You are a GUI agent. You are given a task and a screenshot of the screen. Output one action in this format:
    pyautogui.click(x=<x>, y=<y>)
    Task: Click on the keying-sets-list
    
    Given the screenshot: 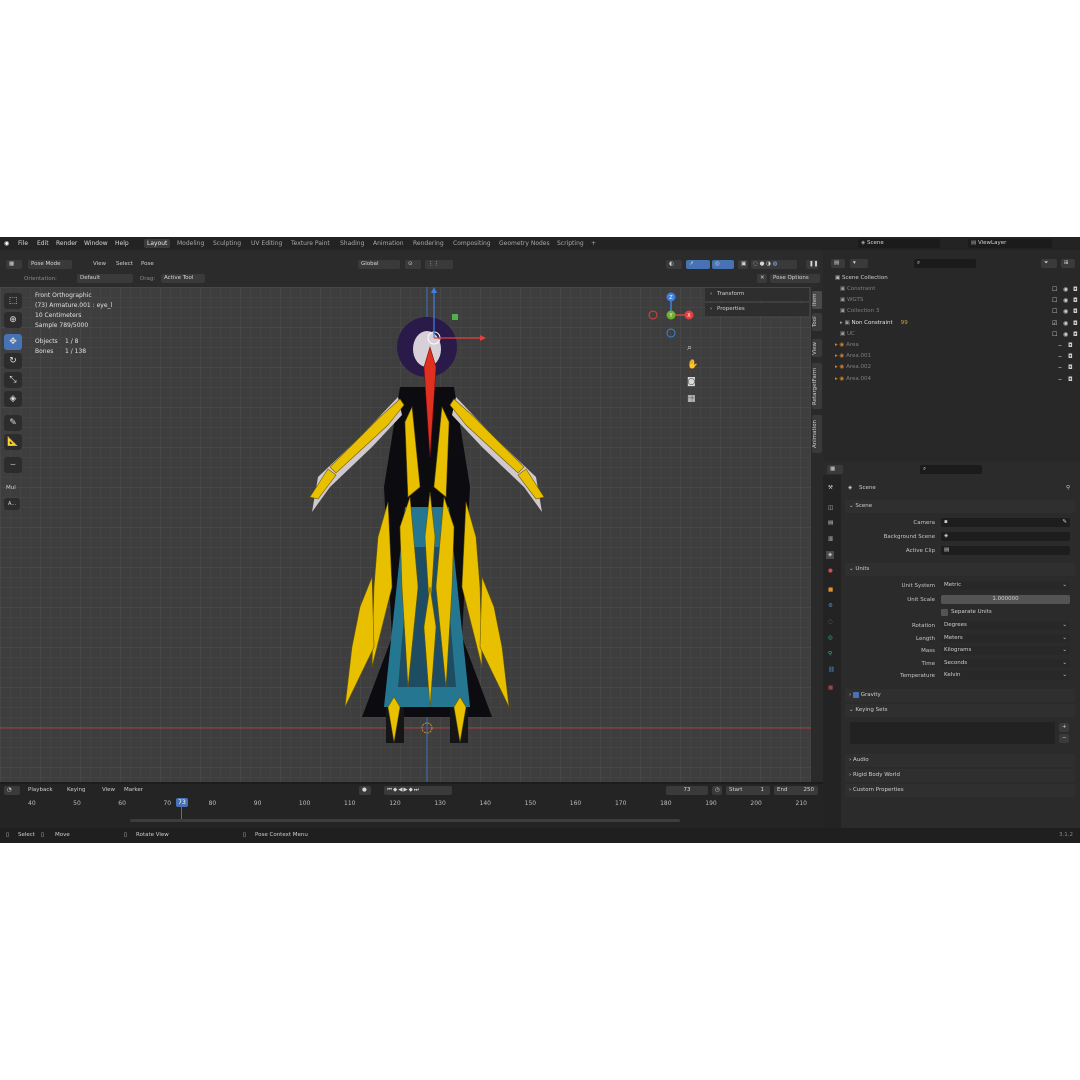 What is the action you would take?
    pyautogui.click(x=952, y=733)
    